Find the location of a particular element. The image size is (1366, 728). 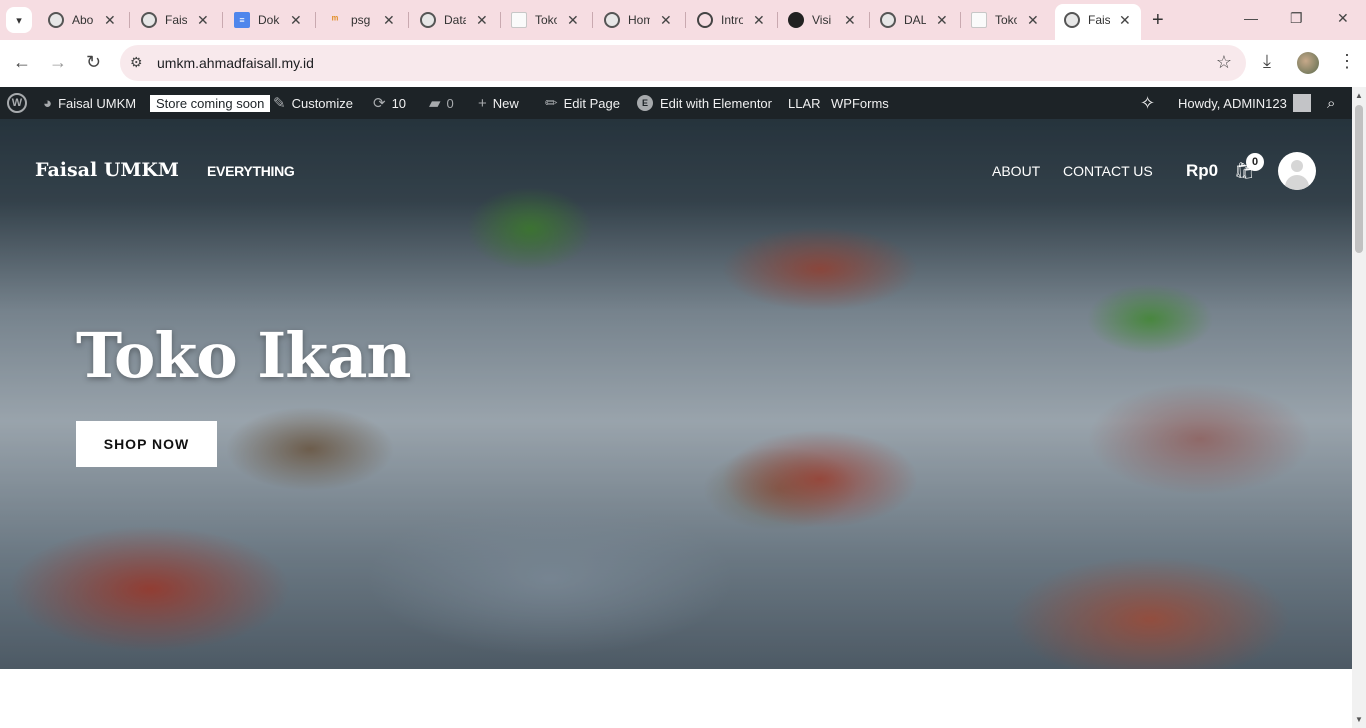

url-text: umkm.ahmadfaisall.my.id is located at coordinates (235, 63).